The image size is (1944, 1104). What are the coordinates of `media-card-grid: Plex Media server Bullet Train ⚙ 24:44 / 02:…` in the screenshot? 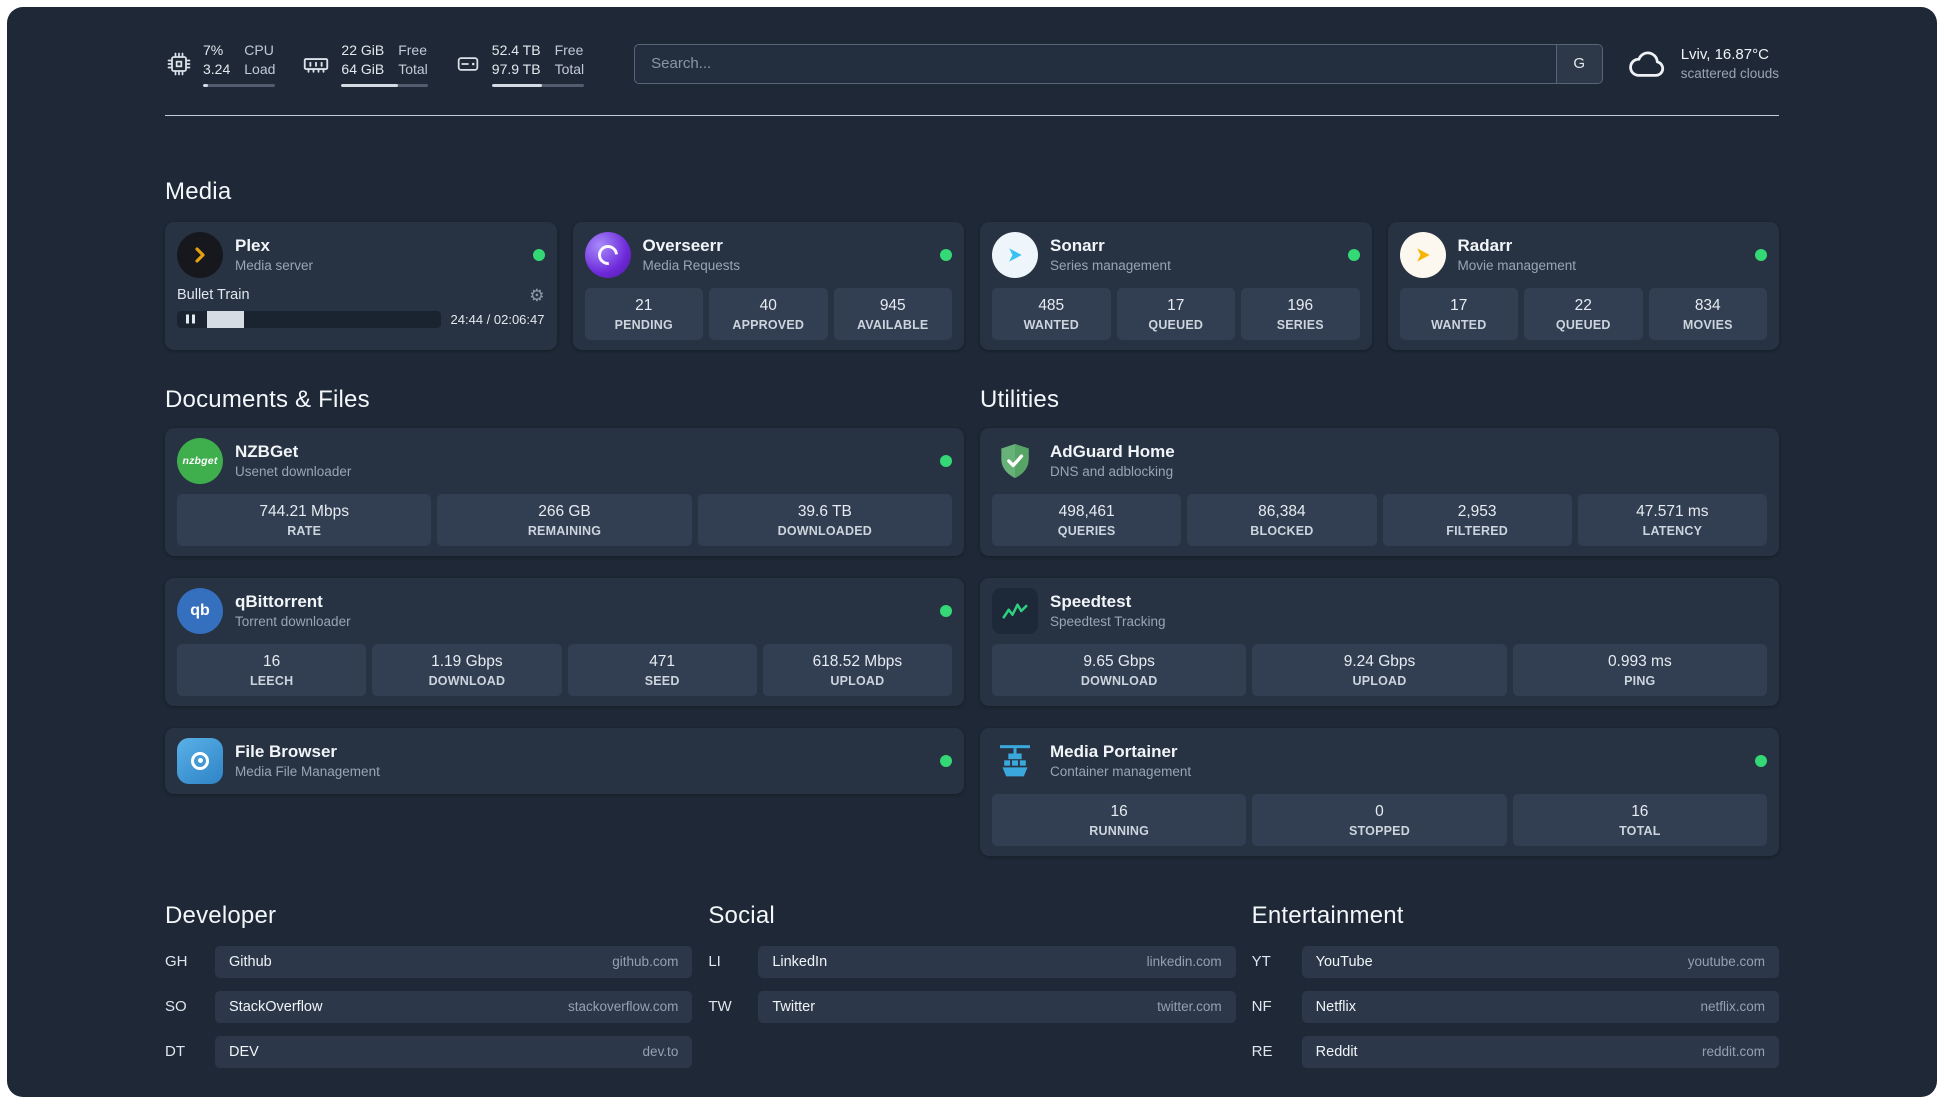 It's located at (972, 285).